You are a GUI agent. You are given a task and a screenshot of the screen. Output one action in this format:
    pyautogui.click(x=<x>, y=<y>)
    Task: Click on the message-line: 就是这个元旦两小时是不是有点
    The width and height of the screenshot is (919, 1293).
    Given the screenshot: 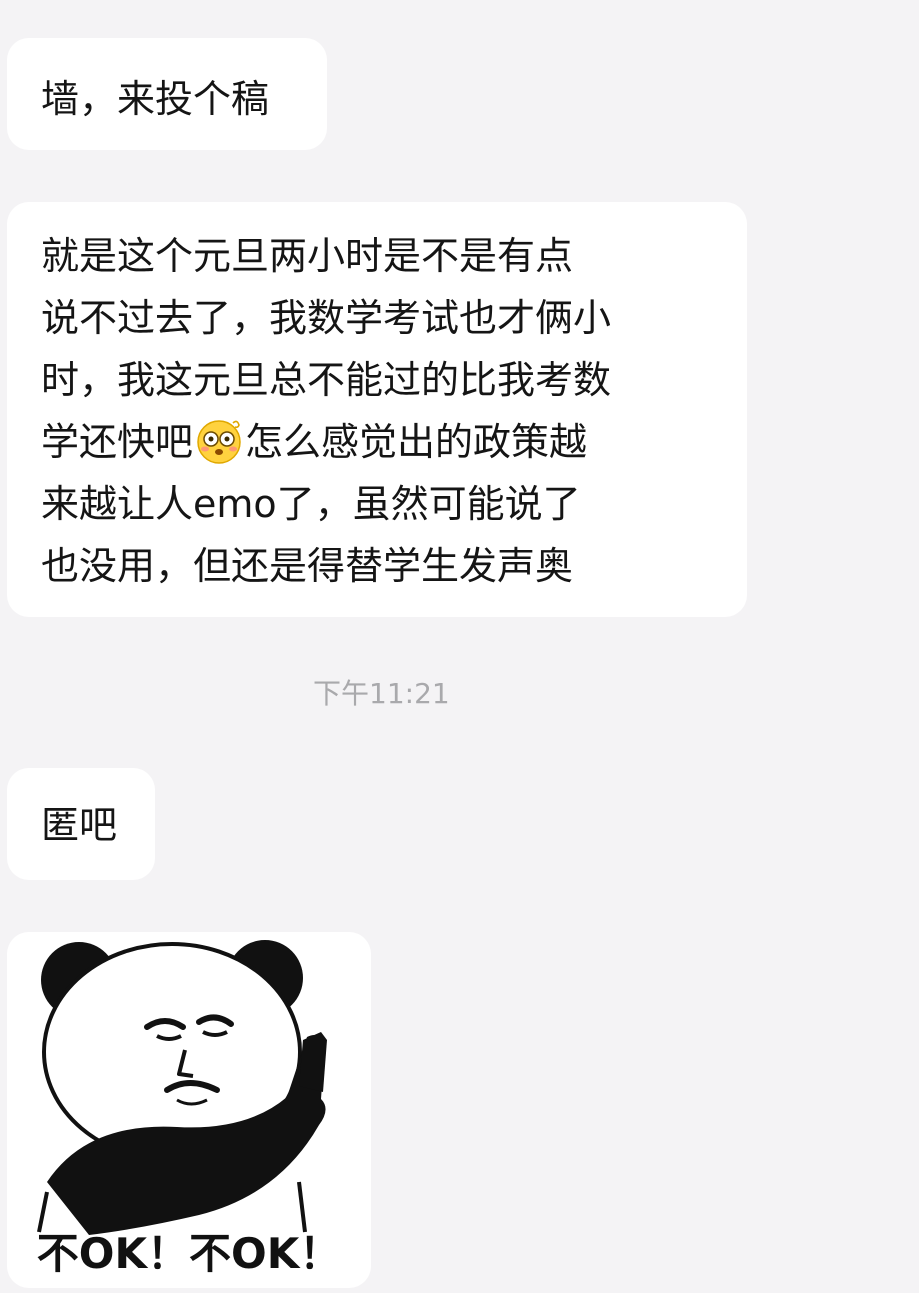 What is the action you would take?
    pyautogui.click(x=307, y=256)
    